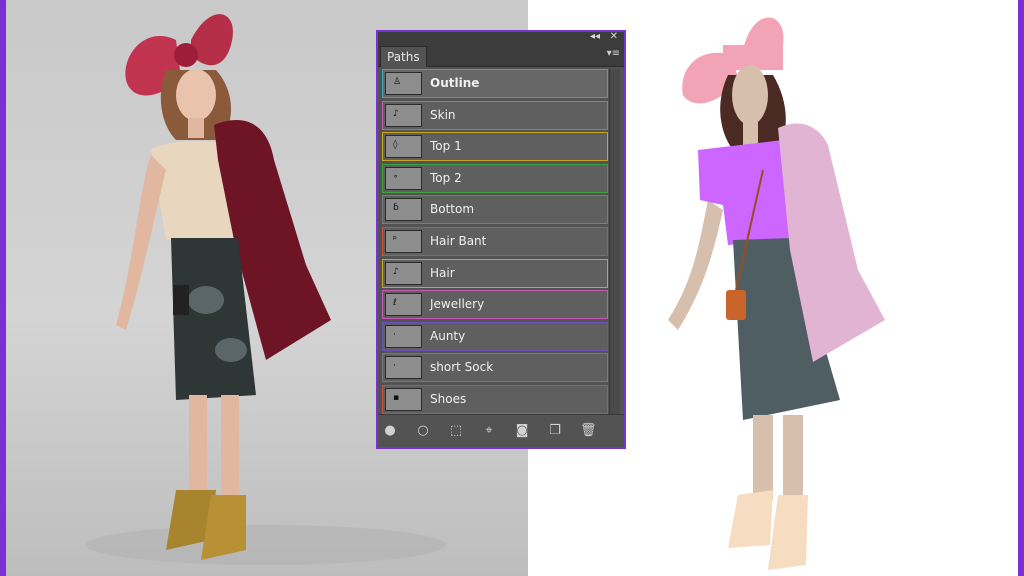  I want to click on path-thumbnail-glyph: ∘, so click(396, 176).